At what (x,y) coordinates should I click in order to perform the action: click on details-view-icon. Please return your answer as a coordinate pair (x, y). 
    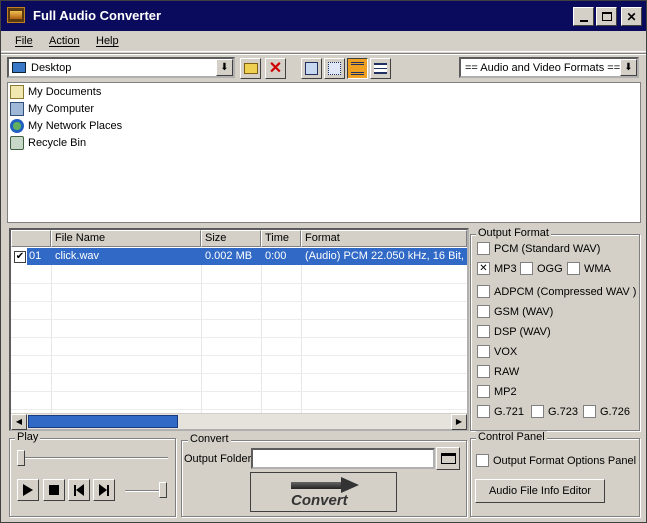
    Looking at the image, I should click on (380, 68).